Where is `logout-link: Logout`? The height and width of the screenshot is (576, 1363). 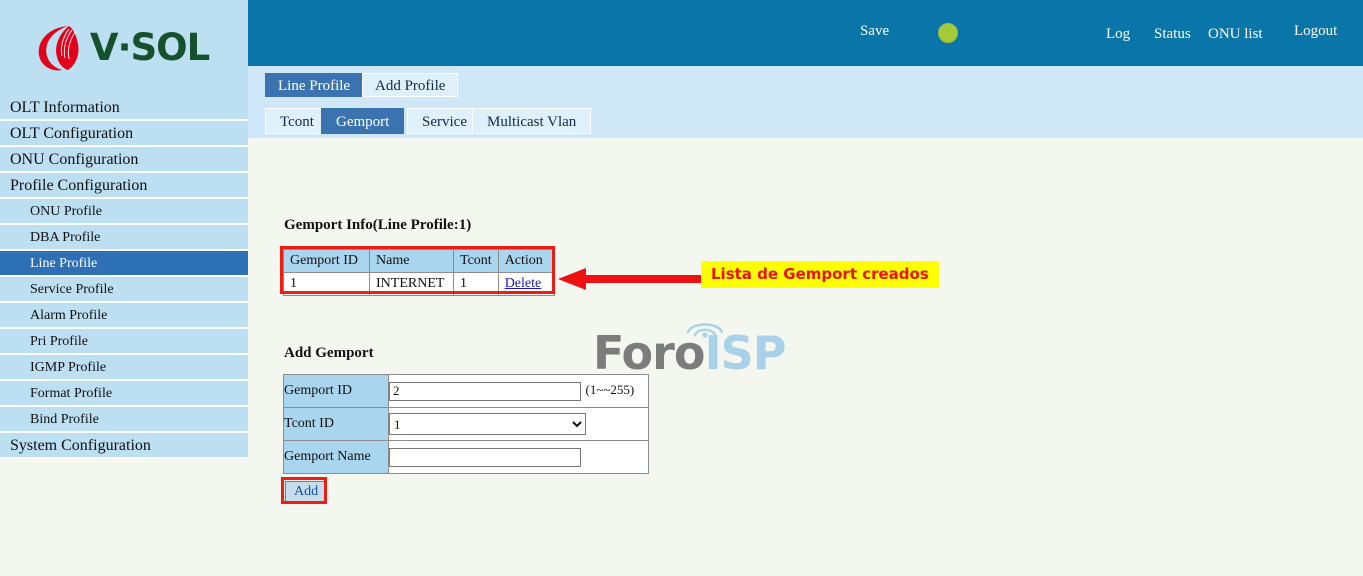 logout-link: Logout is located at coordinates (1315, 31).